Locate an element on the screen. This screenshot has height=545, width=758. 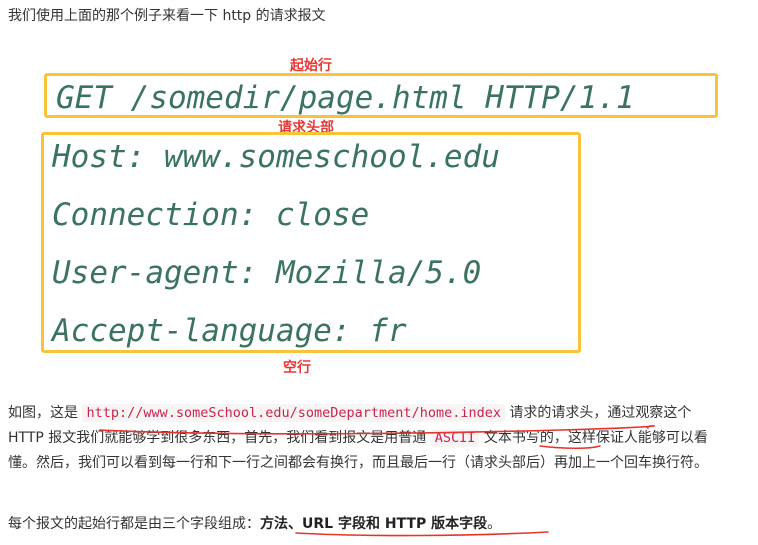
header-connection: Connection: close is located at coordinates (211, 215).